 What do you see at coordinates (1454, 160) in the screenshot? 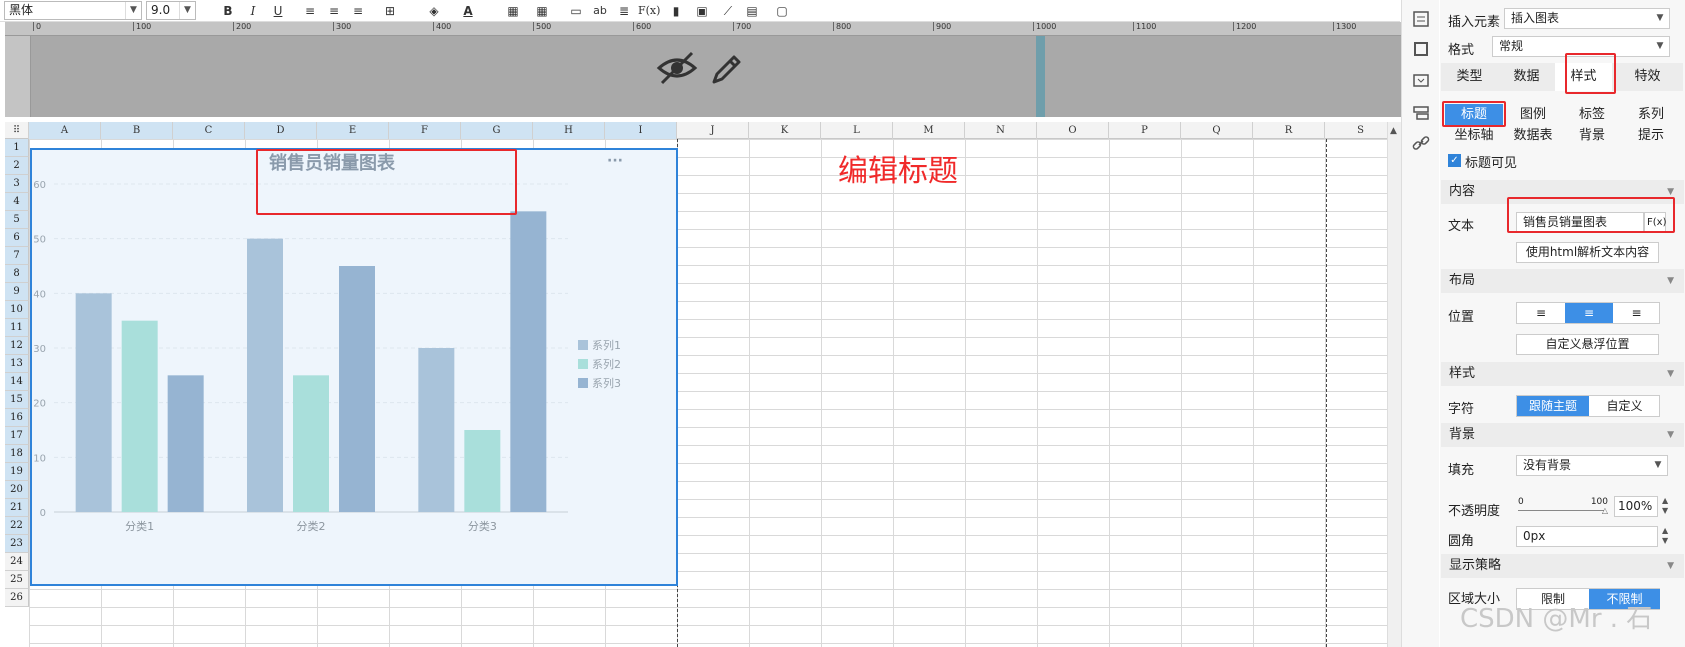
I see `title-visible-checkbox: ✓` at bounding box center [1454, 160].